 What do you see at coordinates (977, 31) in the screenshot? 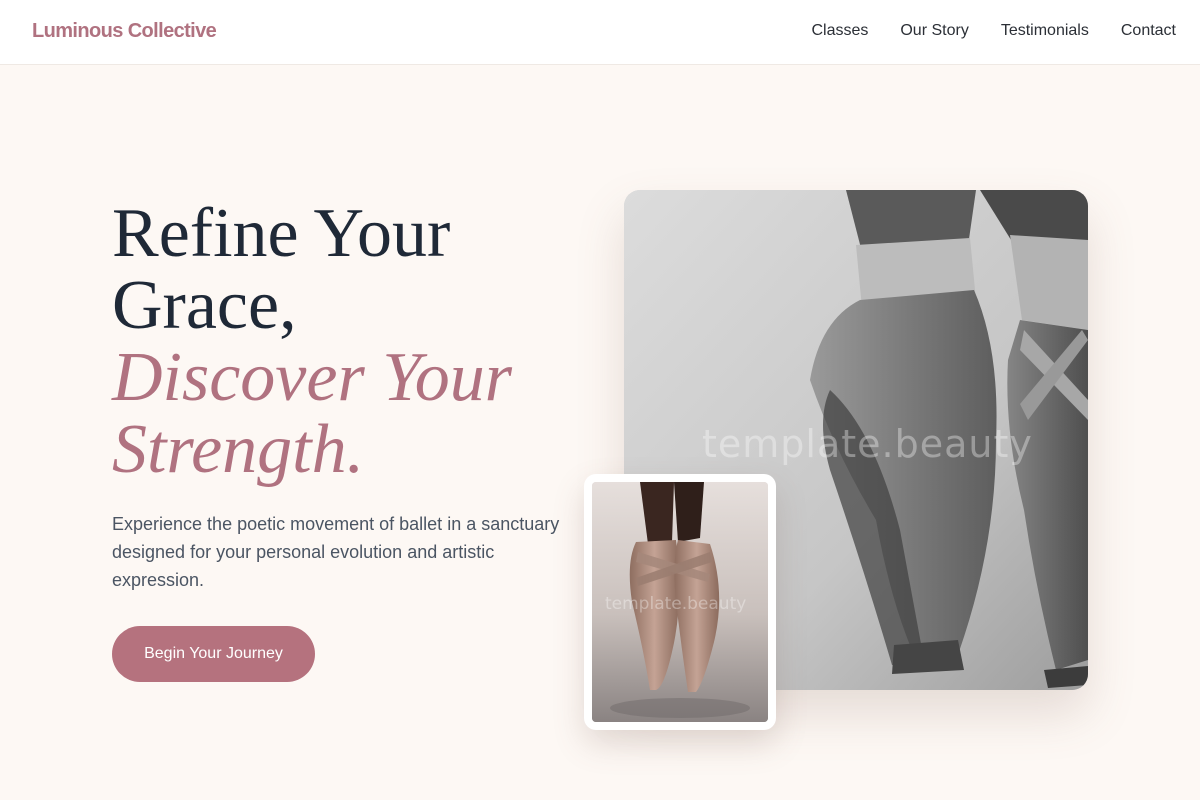
I see `main-nav: Classes Our Story Testimonials Contact` at bounding box center [977, 31].